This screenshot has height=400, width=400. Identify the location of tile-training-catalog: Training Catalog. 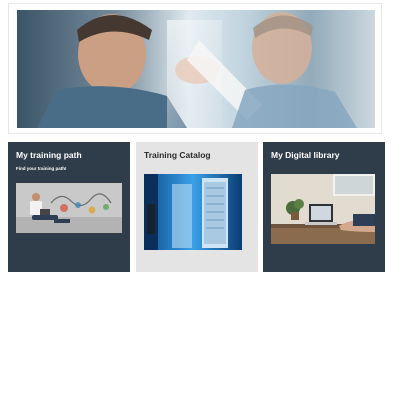
(197, 207).